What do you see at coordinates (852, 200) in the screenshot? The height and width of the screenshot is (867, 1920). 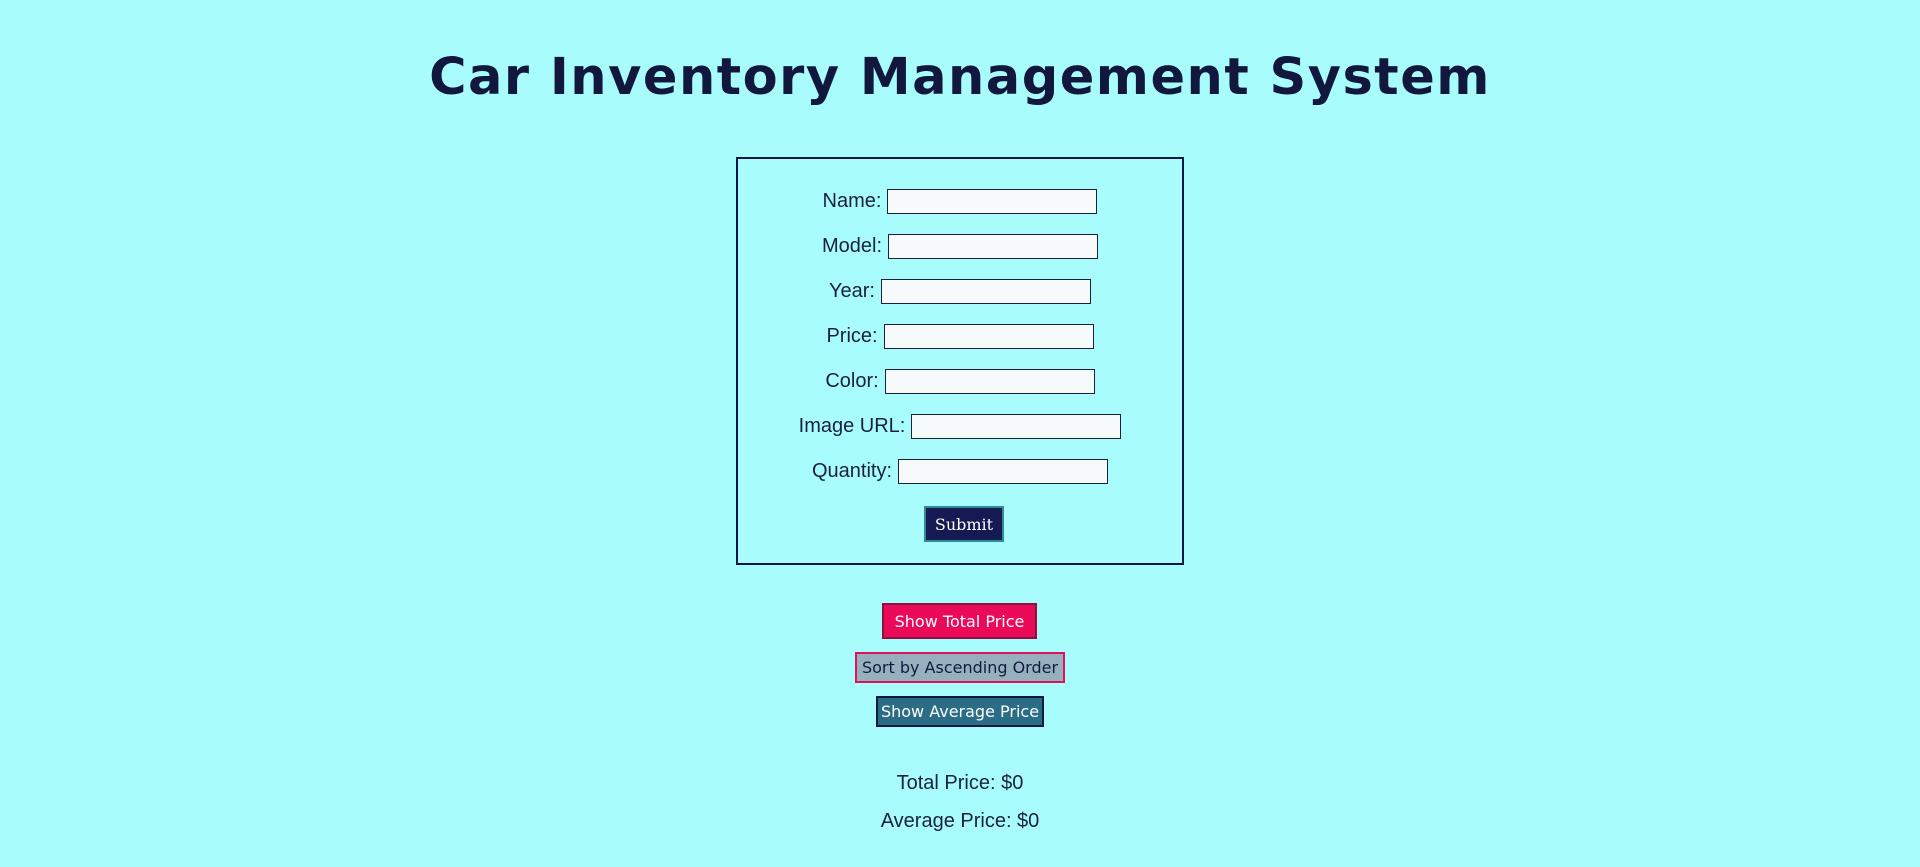 I see `name-label: Name:` at bounding box center [852, 200].